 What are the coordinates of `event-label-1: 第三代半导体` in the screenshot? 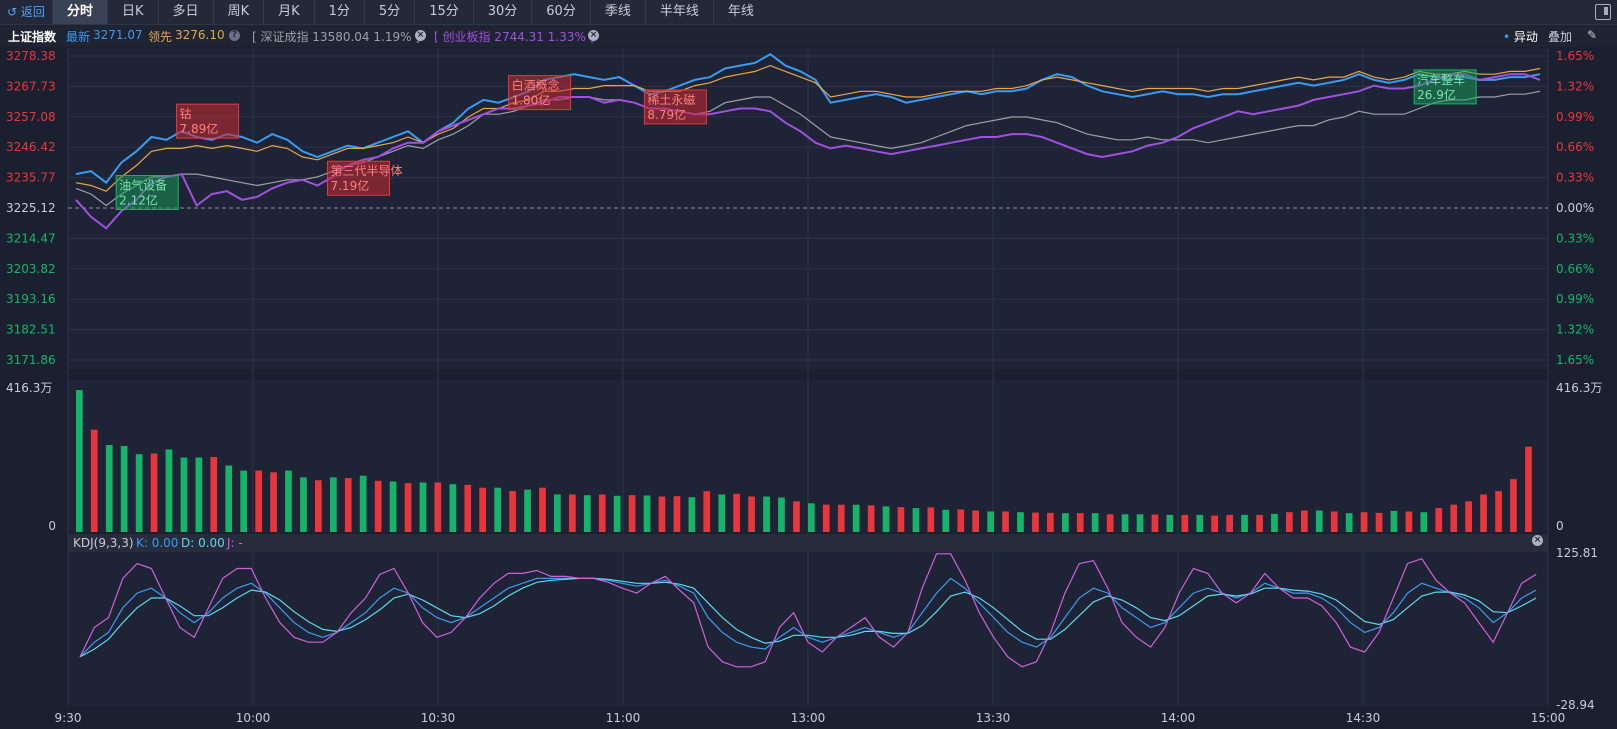 It's located at (366, 171).